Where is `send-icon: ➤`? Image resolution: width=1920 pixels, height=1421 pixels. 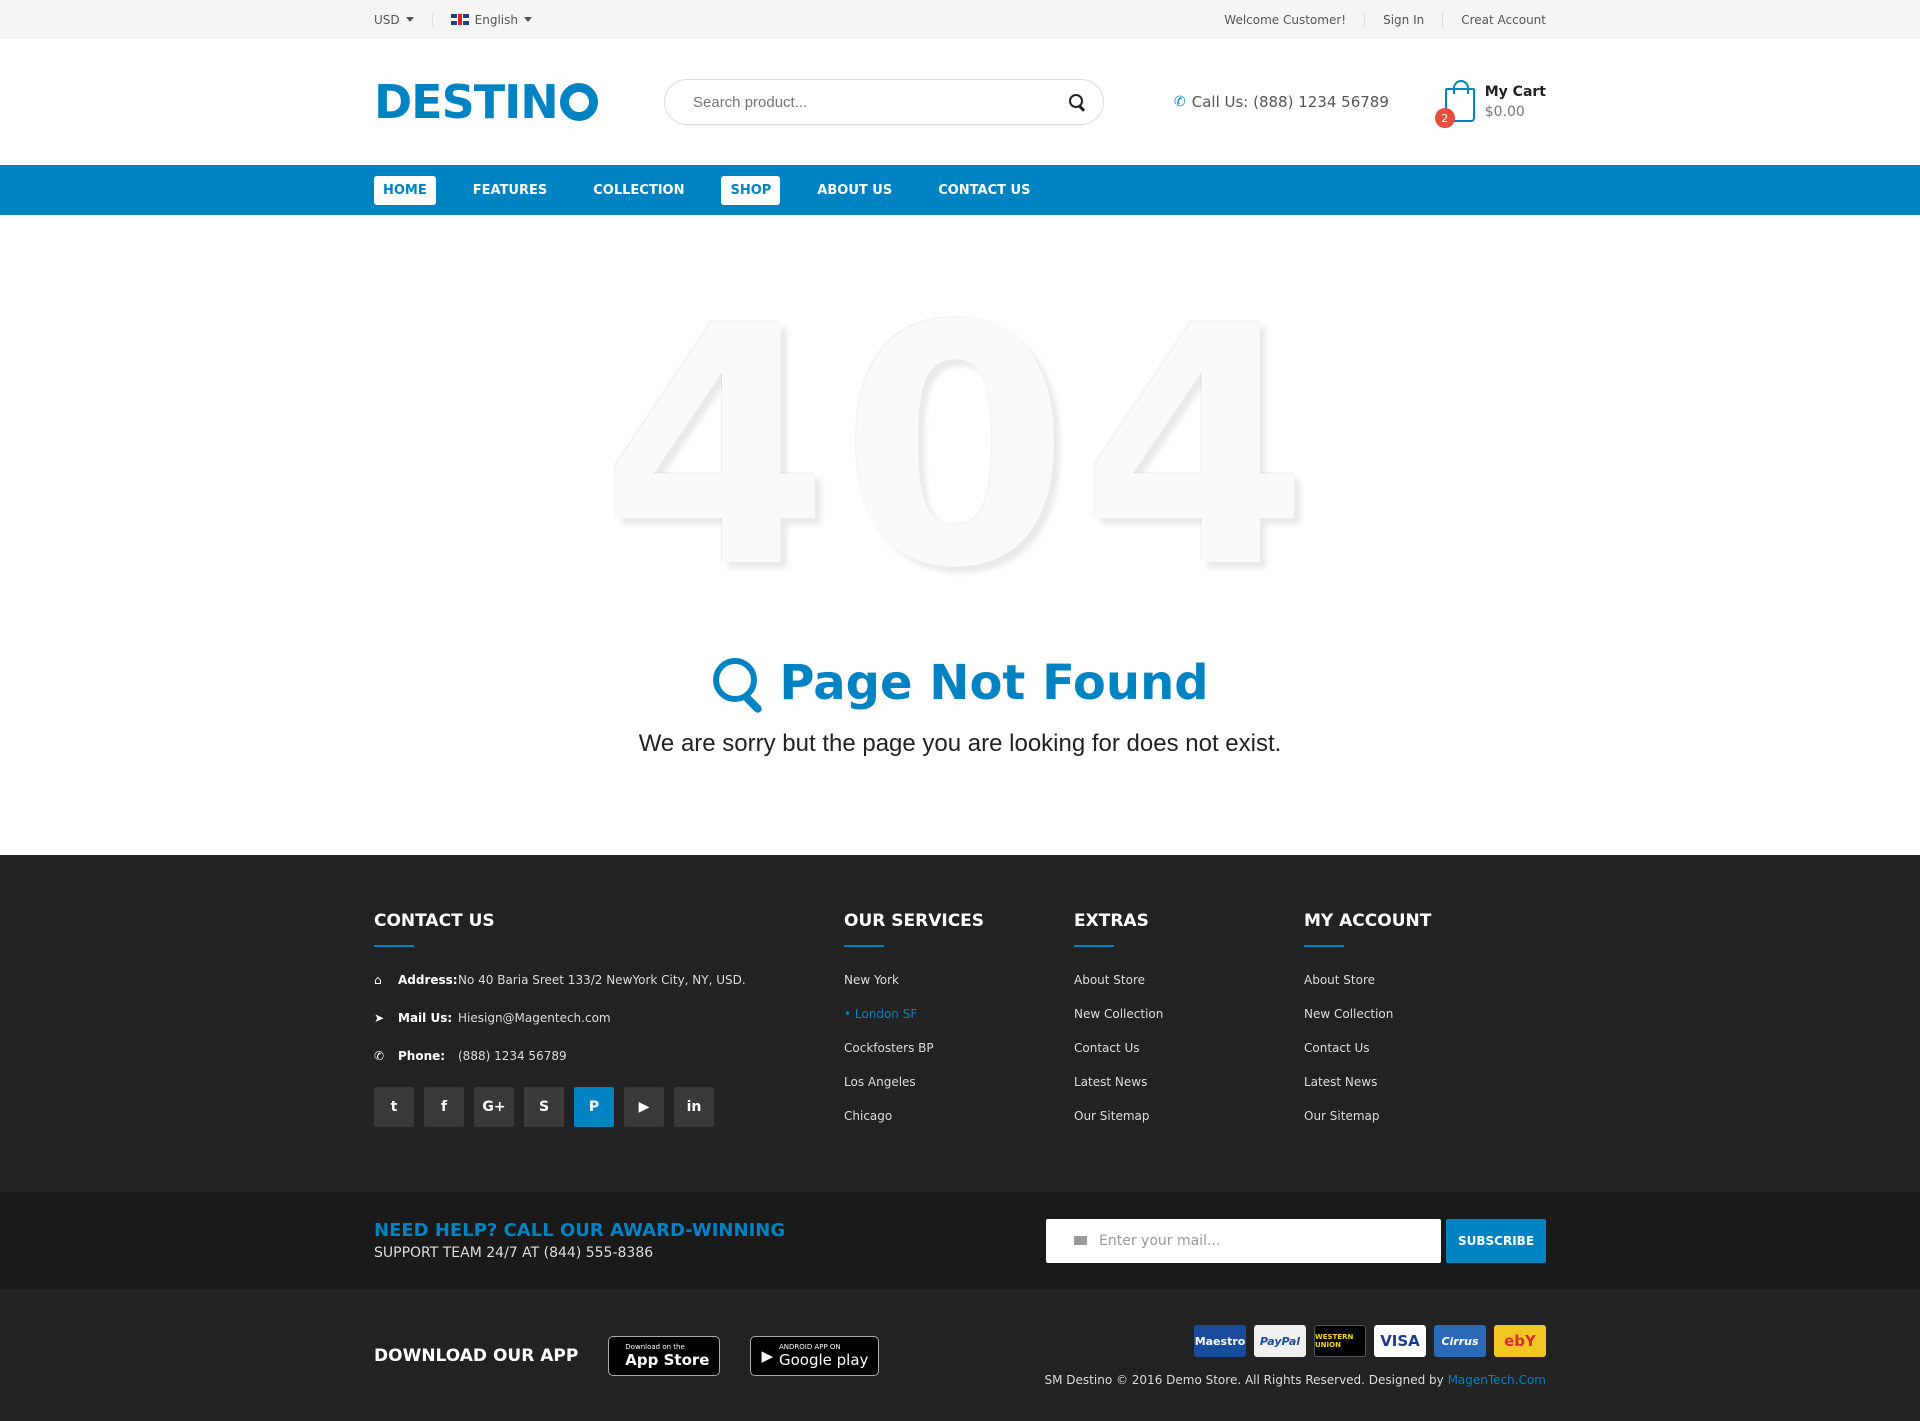
send-icon: ➤ is located at coordinates (379, 1018).